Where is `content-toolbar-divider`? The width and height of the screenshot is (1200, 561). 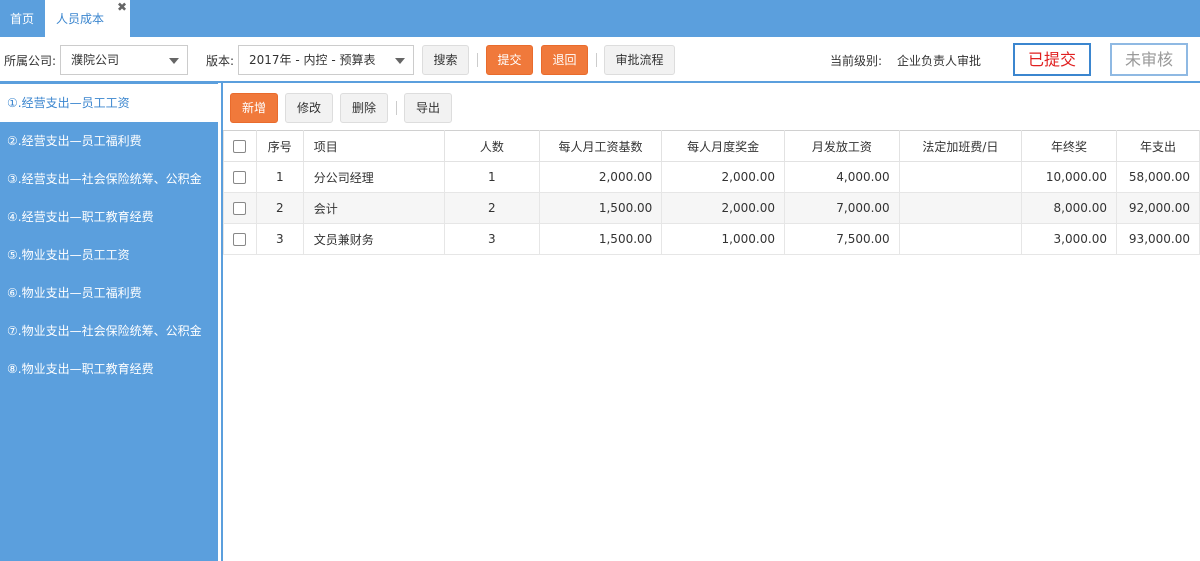 content-toolbar-divider is located at coordinates (396, 108).